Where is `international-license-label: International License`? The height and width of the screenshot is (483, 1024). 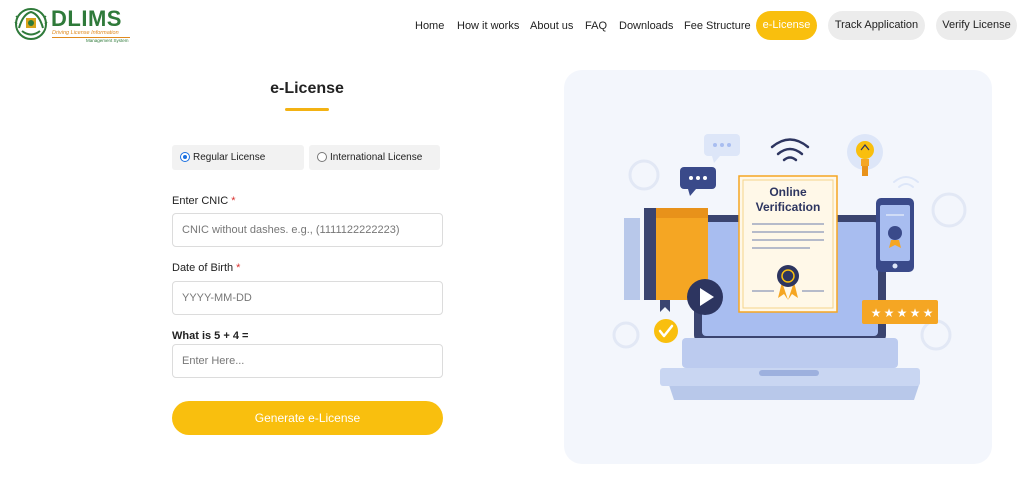
international-license-label: International License is located at coordinates (376, 157).